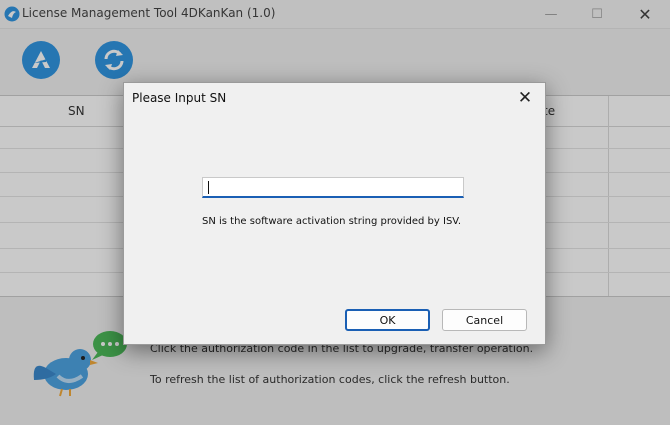 The height and width of the screenshot is (425, 670). What do you see at coordinates (333, 187) in the screenshot?
I see `sn-input` at bounding box center [333, 187].